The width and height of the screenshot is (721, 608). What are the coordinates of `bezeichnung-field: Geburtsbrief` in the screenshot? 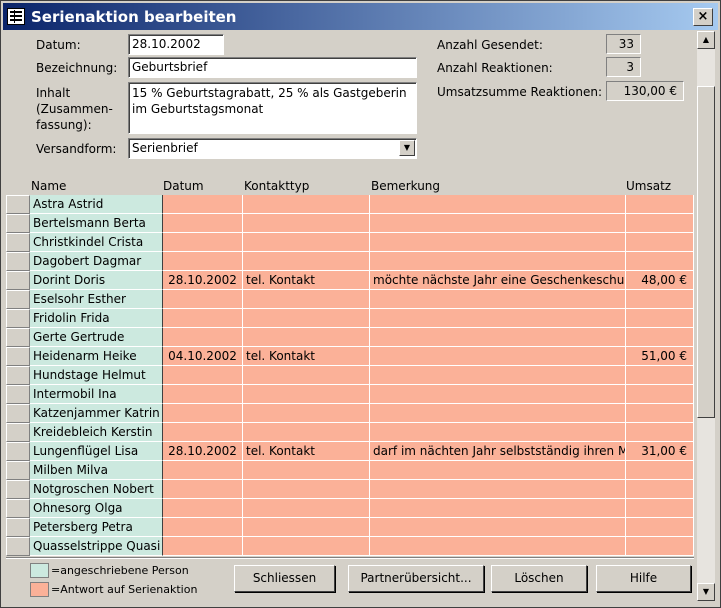 It's located at (272, 67).